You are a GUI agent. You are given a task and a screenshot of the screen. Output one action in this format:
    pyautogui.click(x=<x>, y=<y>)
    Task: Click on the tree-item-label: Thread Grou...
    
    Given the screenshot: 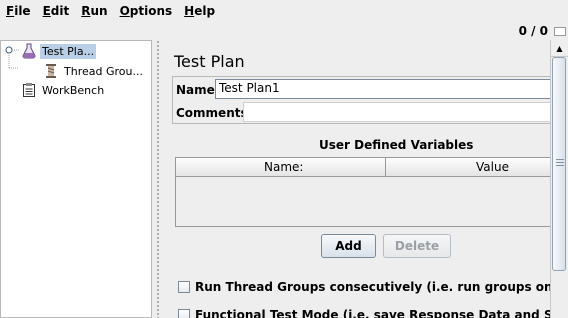 What is the action you would take?
    pyautogui.click(x=103, y=71)
    